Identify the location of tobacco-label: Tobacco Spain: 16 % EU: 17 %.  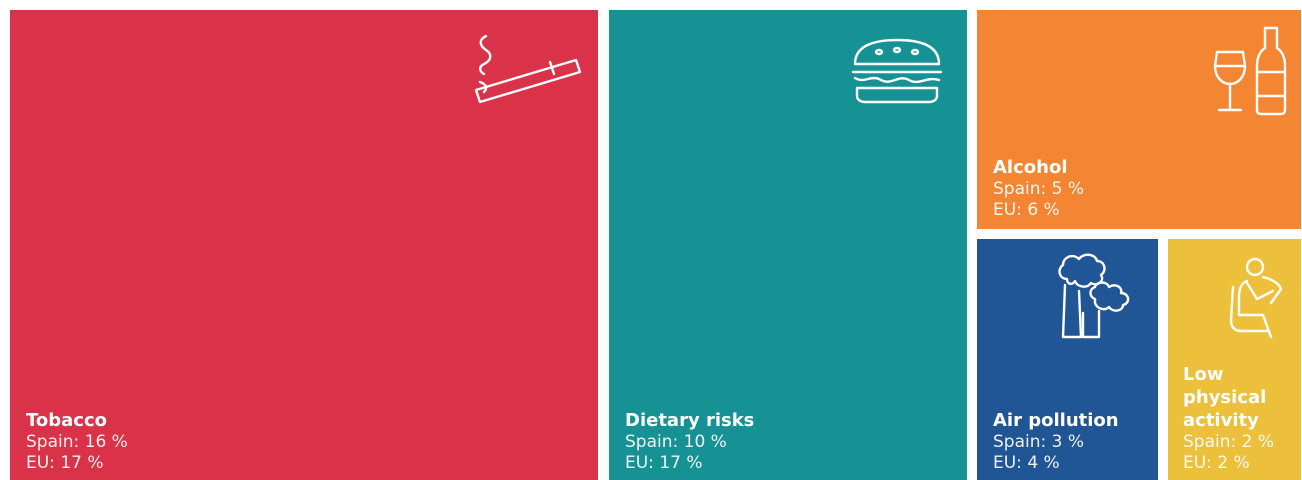
(308, 442).